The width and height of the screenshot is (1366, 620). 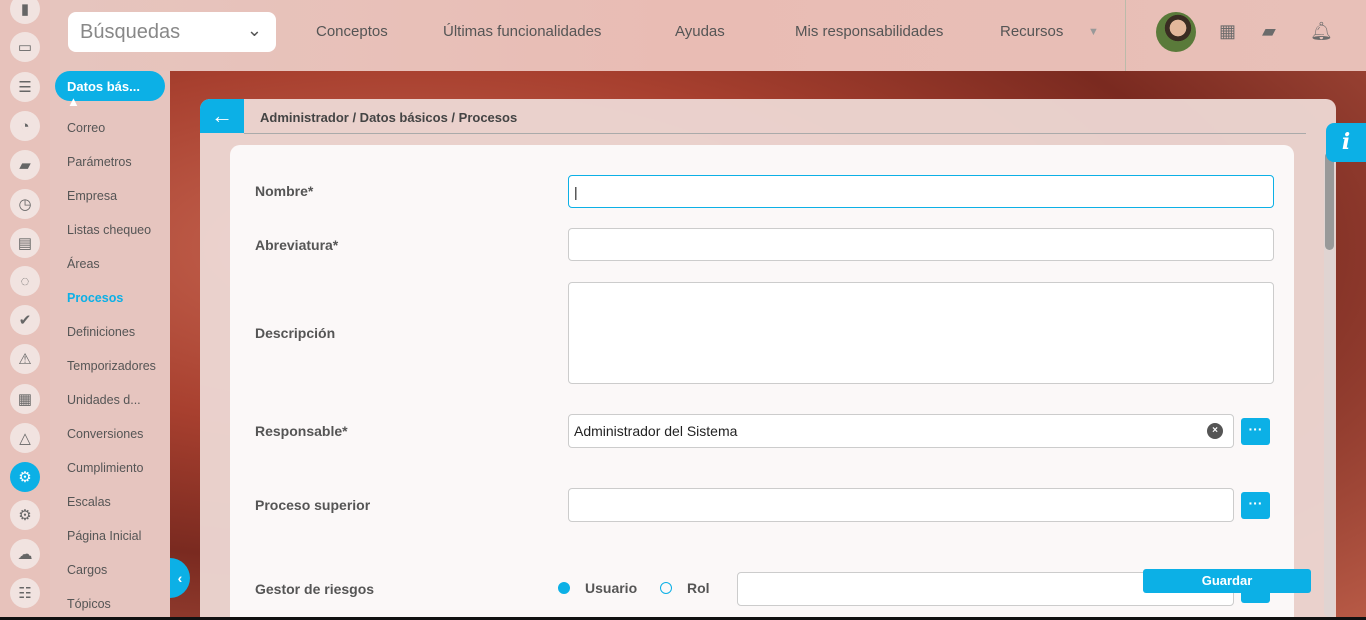 What do you see at coordinates (92, 196) in the screenshot?
I see `menu-item-empresa: Empresa` at bounding box center [92, 196].